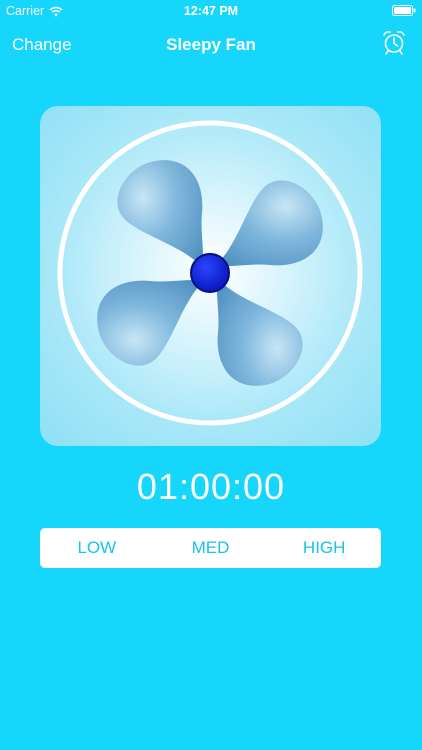  Describe the element at coordinates (404, 10) in the screenshot. I see `battery-icon` at that location.